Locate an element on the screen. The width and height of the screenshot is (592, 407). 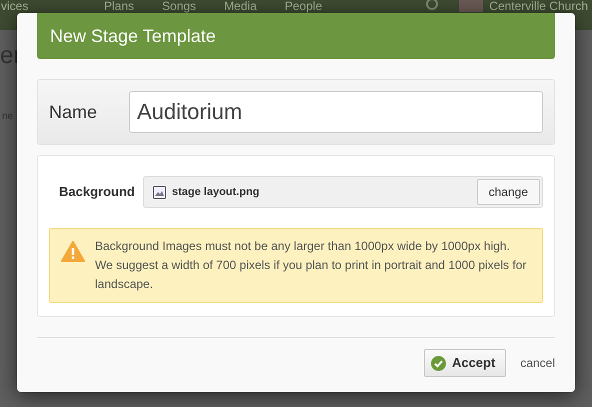
app-brand: vices is located at coordinates (52, 6).